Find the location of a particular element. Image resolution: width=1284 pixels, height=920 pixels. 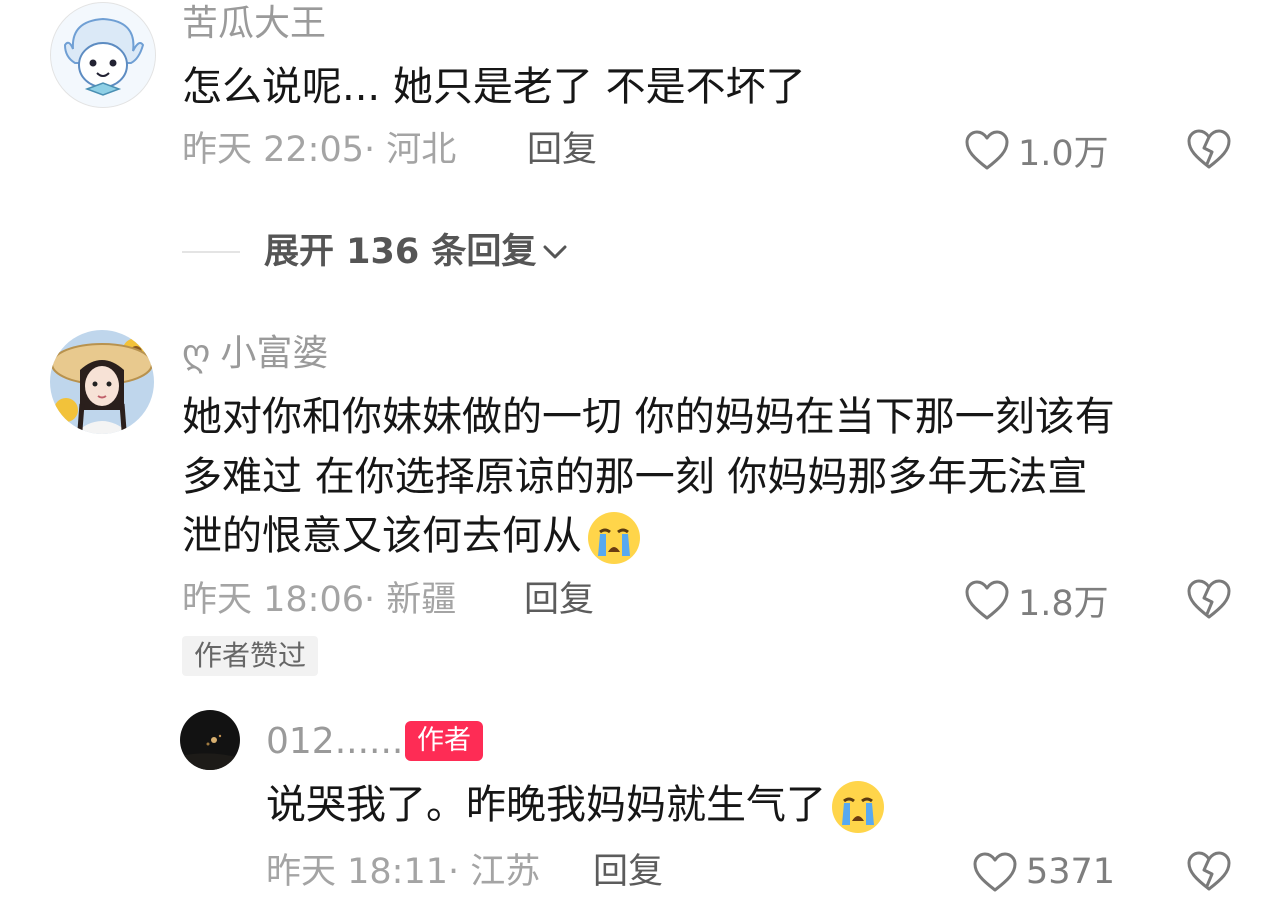

author-liked-badge: 作者赞过 is located at coordinates (250, 656).